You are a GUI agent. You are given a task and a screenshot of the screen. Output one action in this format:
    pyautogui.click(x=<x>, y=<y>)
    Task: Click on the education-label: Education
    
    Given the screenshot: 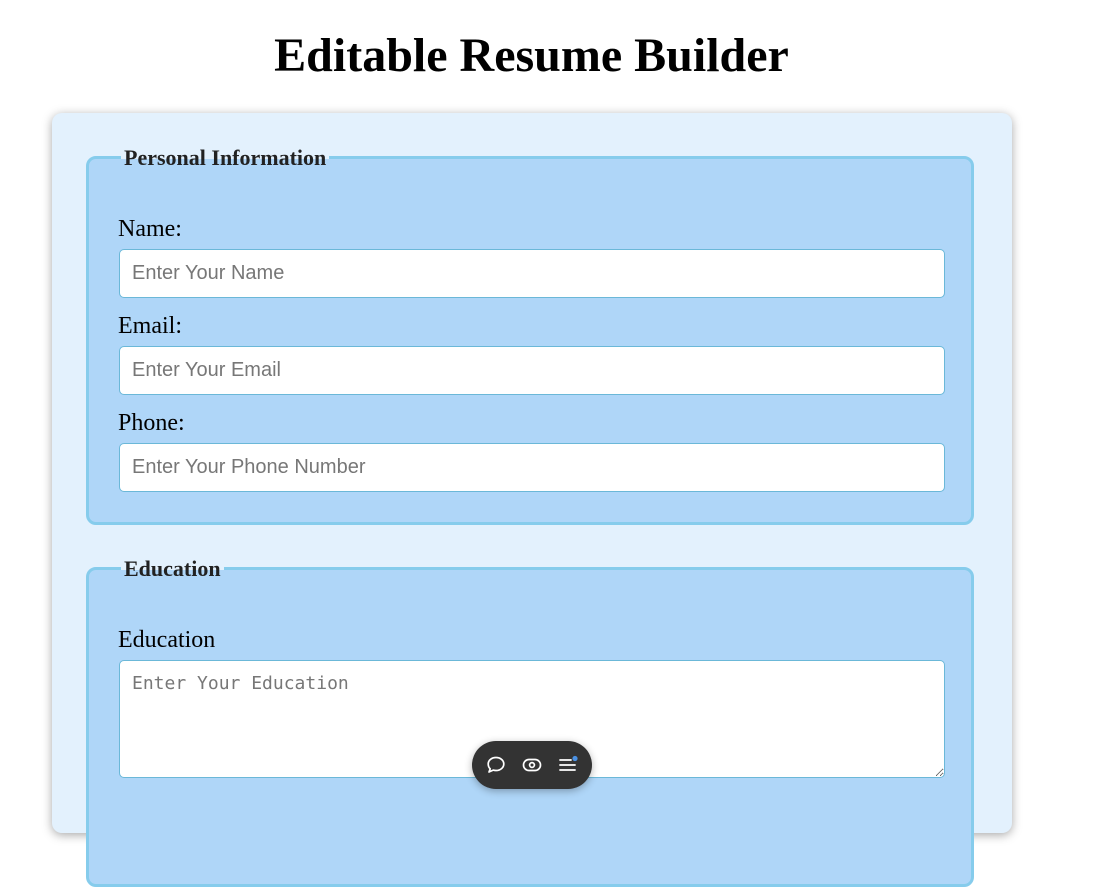 What is the action you would take?
    pyautogui.click(x=167, y=640)
    